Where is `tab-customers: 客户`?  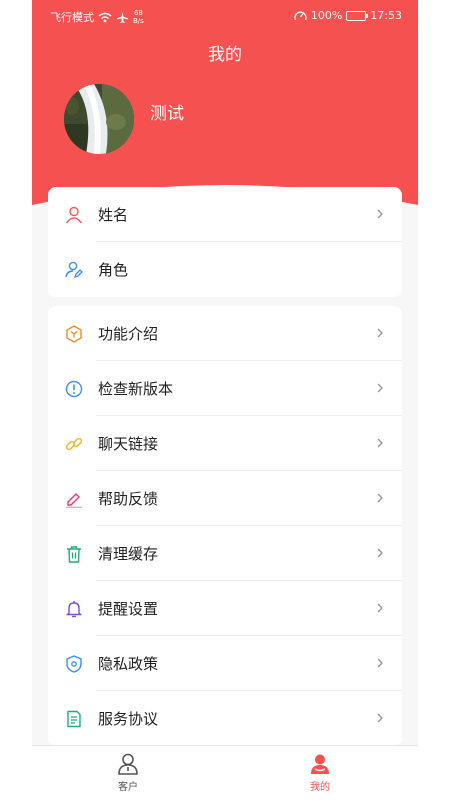 tab-customers: 客户 is located at coordinates (128, 773).